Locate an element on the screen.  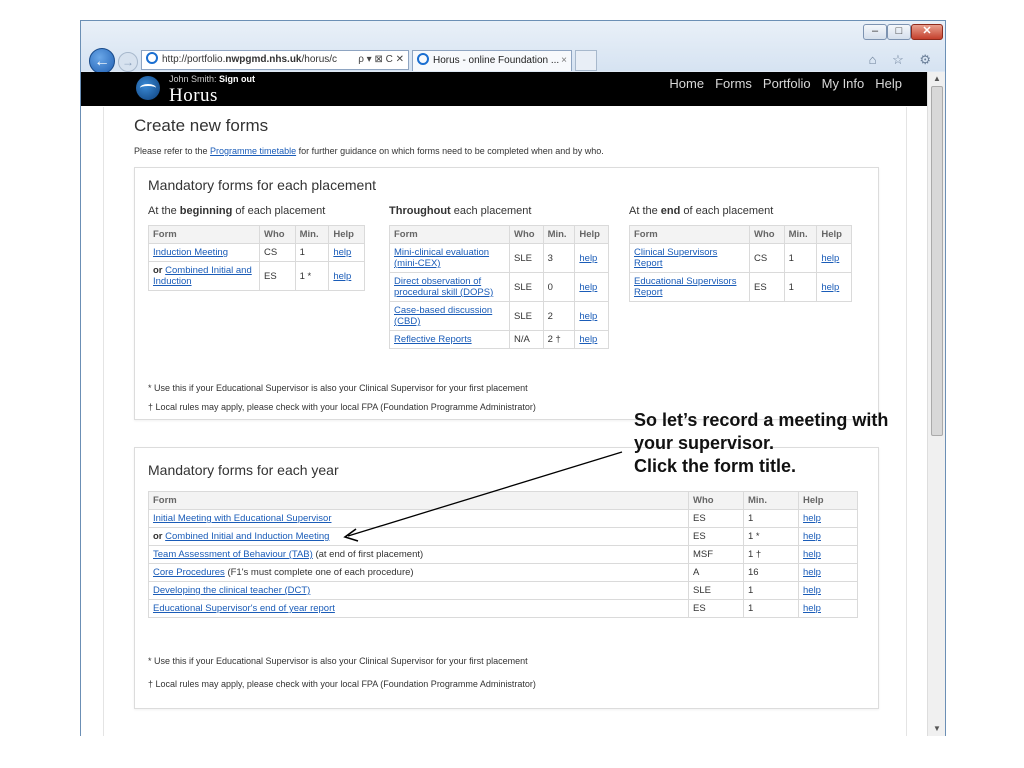
clinical-supervisors-report-link: Clinical Supervisors Report is located at coordinates (675, 258).